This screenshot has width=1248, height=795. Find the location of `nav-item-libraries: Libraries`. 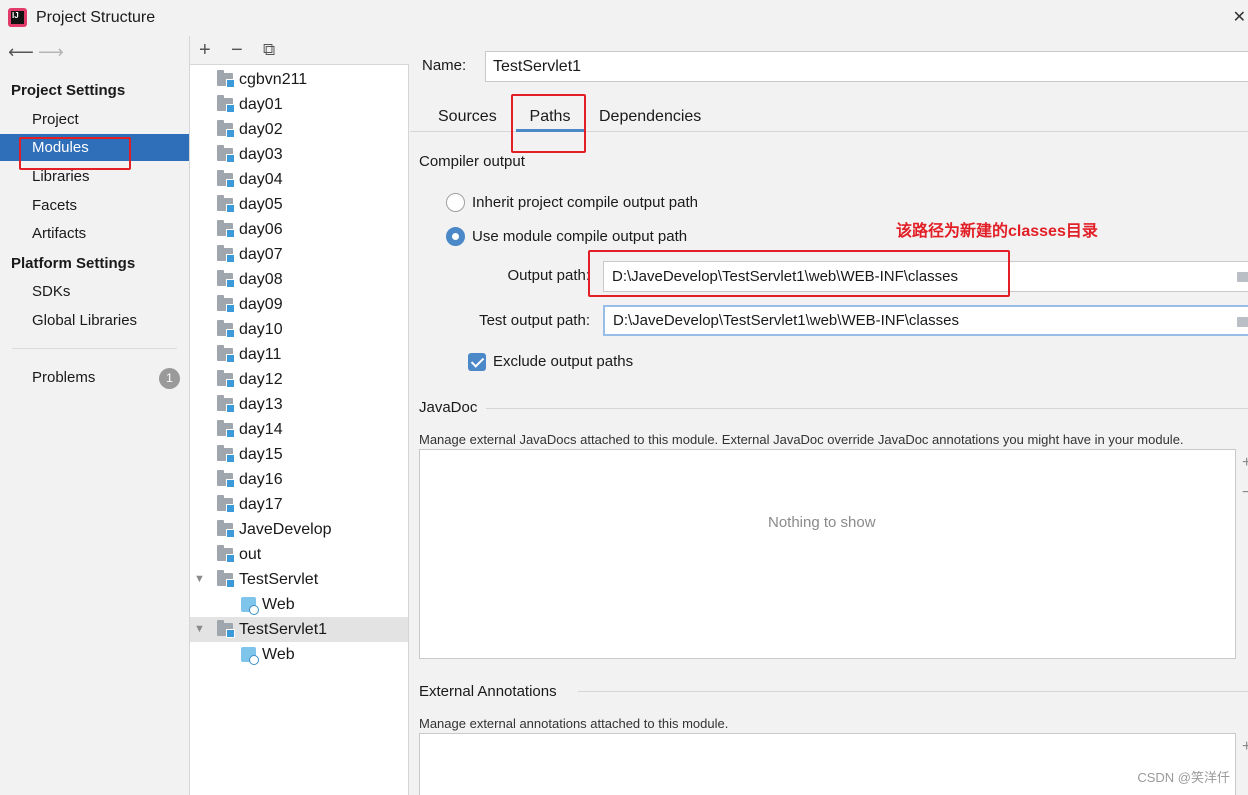

nav-item-libraries: Libraries is located at coordinates (94, 176).